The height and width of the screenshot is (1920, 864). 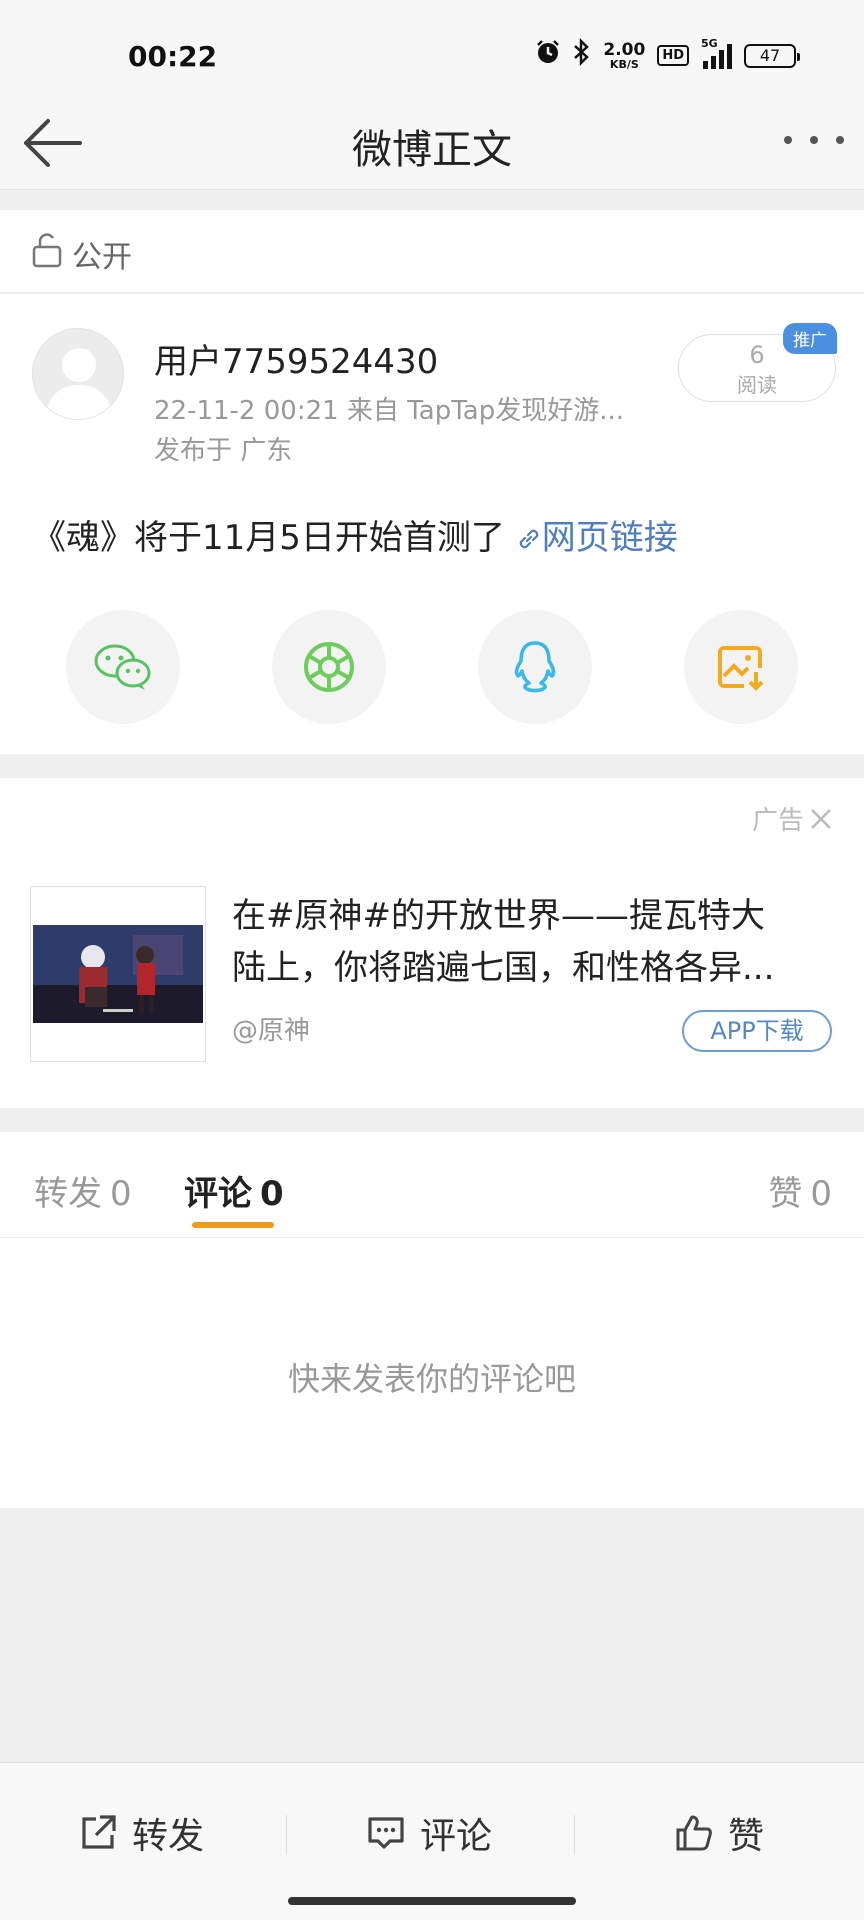 I want to click on like-button: 赞, so click(x=719, y=1833).